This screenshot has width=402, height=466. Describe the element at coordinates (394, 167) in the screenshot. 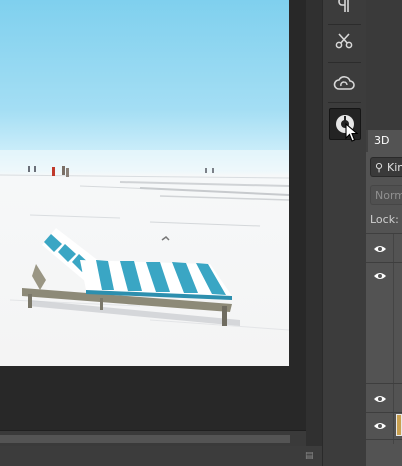

I see `filter-kind-label: Kin` at that location.